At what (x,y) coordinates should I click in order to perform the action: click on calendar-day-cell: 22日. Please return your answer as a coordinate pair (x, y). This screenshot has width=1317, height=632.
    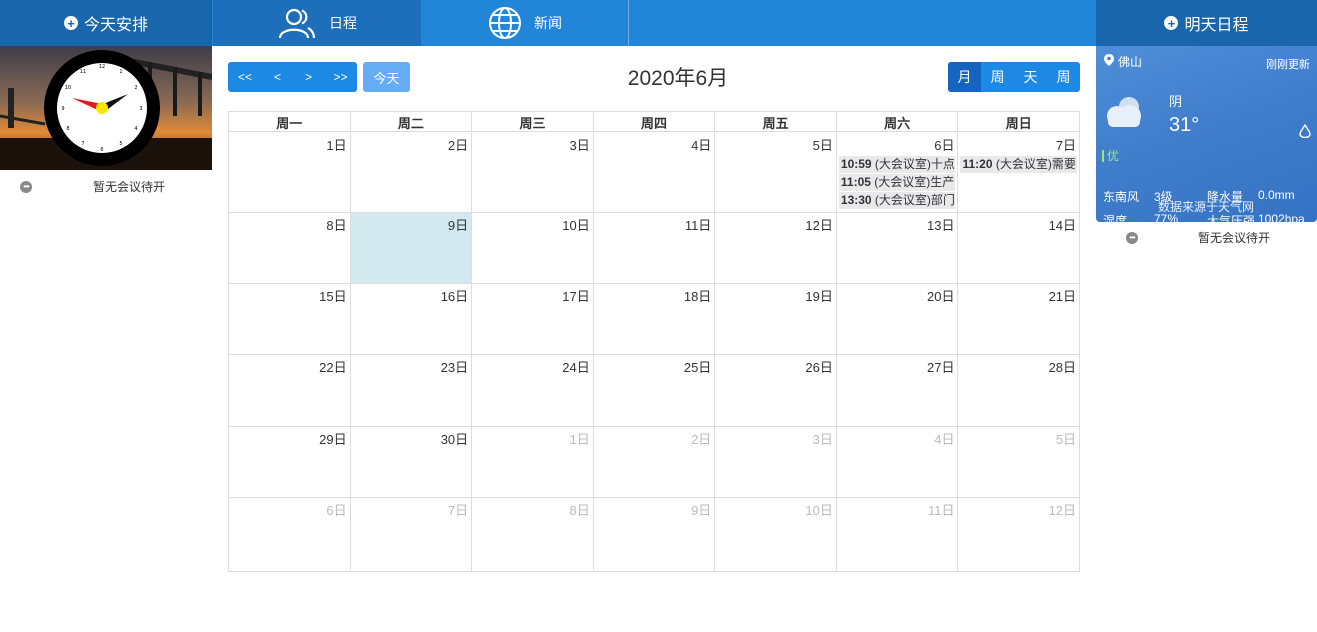
    Looking at the image, I should click on (290, 390).